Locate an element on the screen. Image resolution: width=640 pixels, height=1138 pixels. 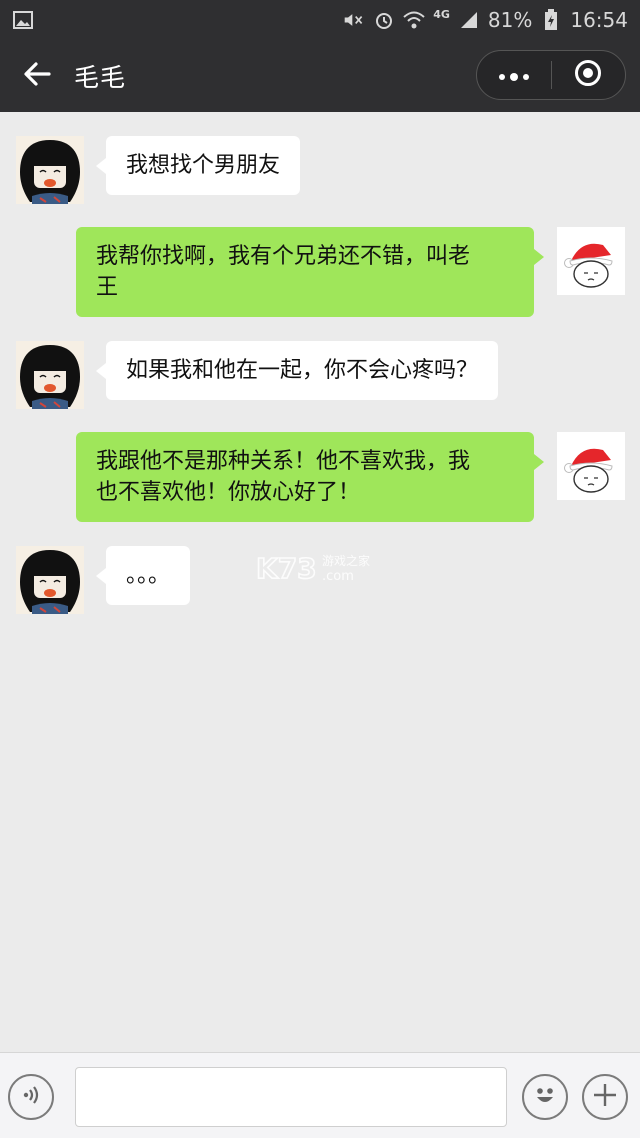
message-bubble-outgoing: 我跟他不是那种关系！他不喜欢我，我 也不喜欢他！你放心好了！ is located at coordinates (310, 477).